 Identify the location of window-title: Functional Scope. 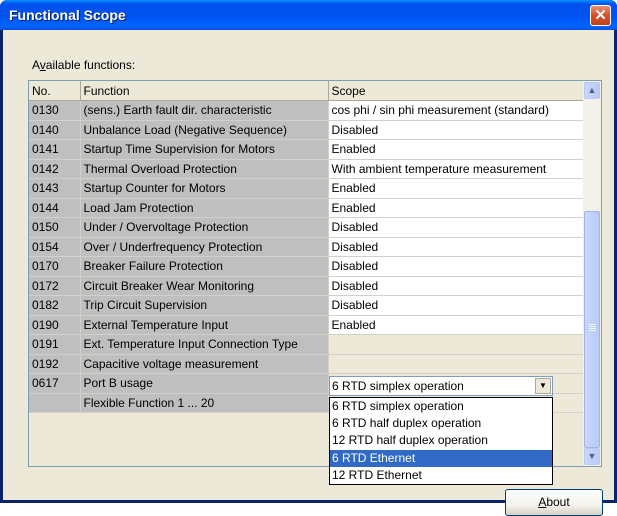
(67, 15).